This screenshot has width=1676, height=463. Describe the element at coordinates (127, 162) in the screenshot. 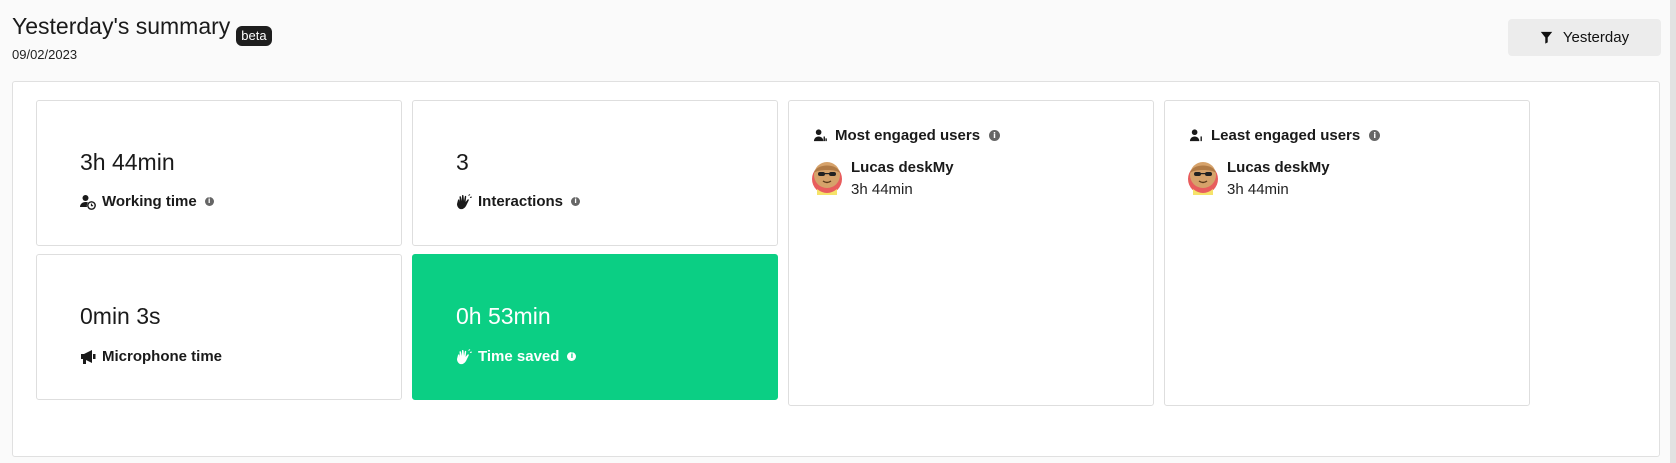

I see `working-time-value: 3h 44min` at that location.